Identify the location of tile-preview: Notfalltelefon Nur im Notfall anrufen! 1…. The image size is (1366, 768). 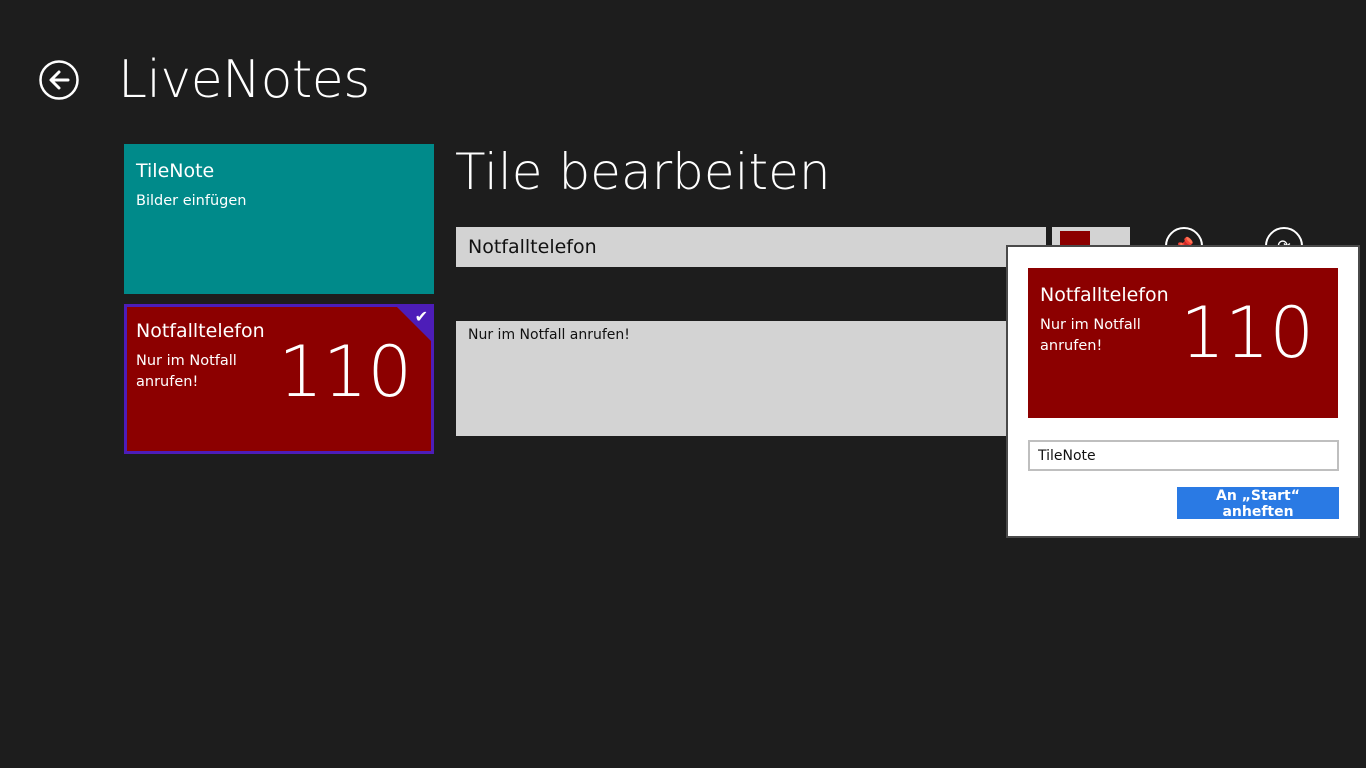
(1183, 343).